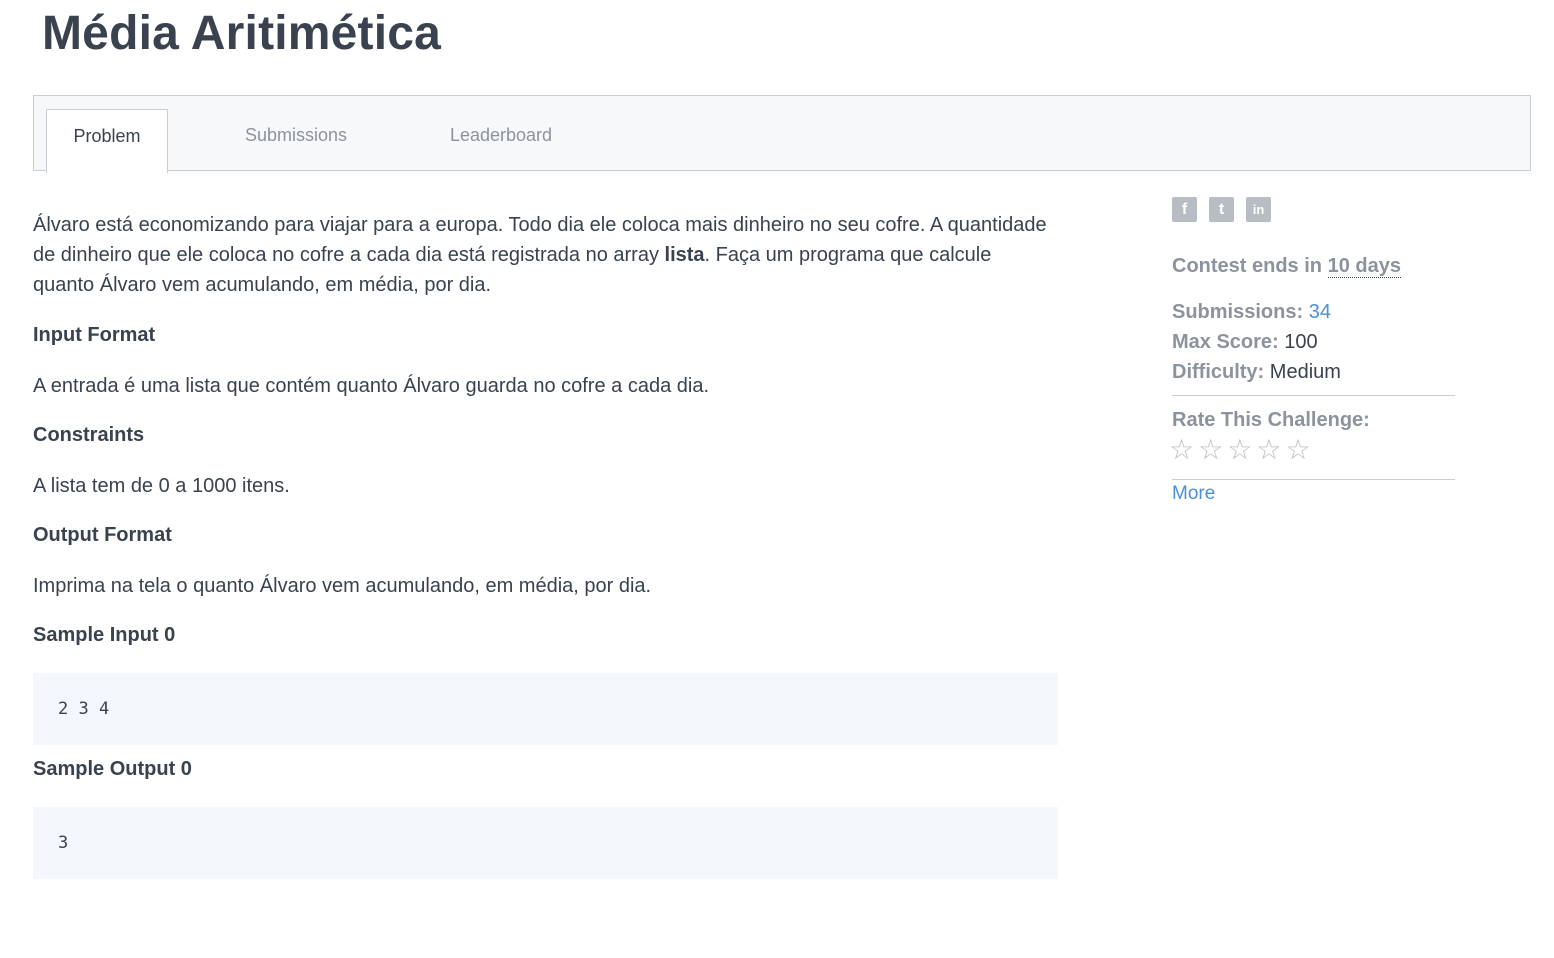 Image resolution: width=1554 pixels, height=958 pixels. Describe the element at coordinates (1184, 209) in the screenshot. I see `facebook-icon: f` at that location.